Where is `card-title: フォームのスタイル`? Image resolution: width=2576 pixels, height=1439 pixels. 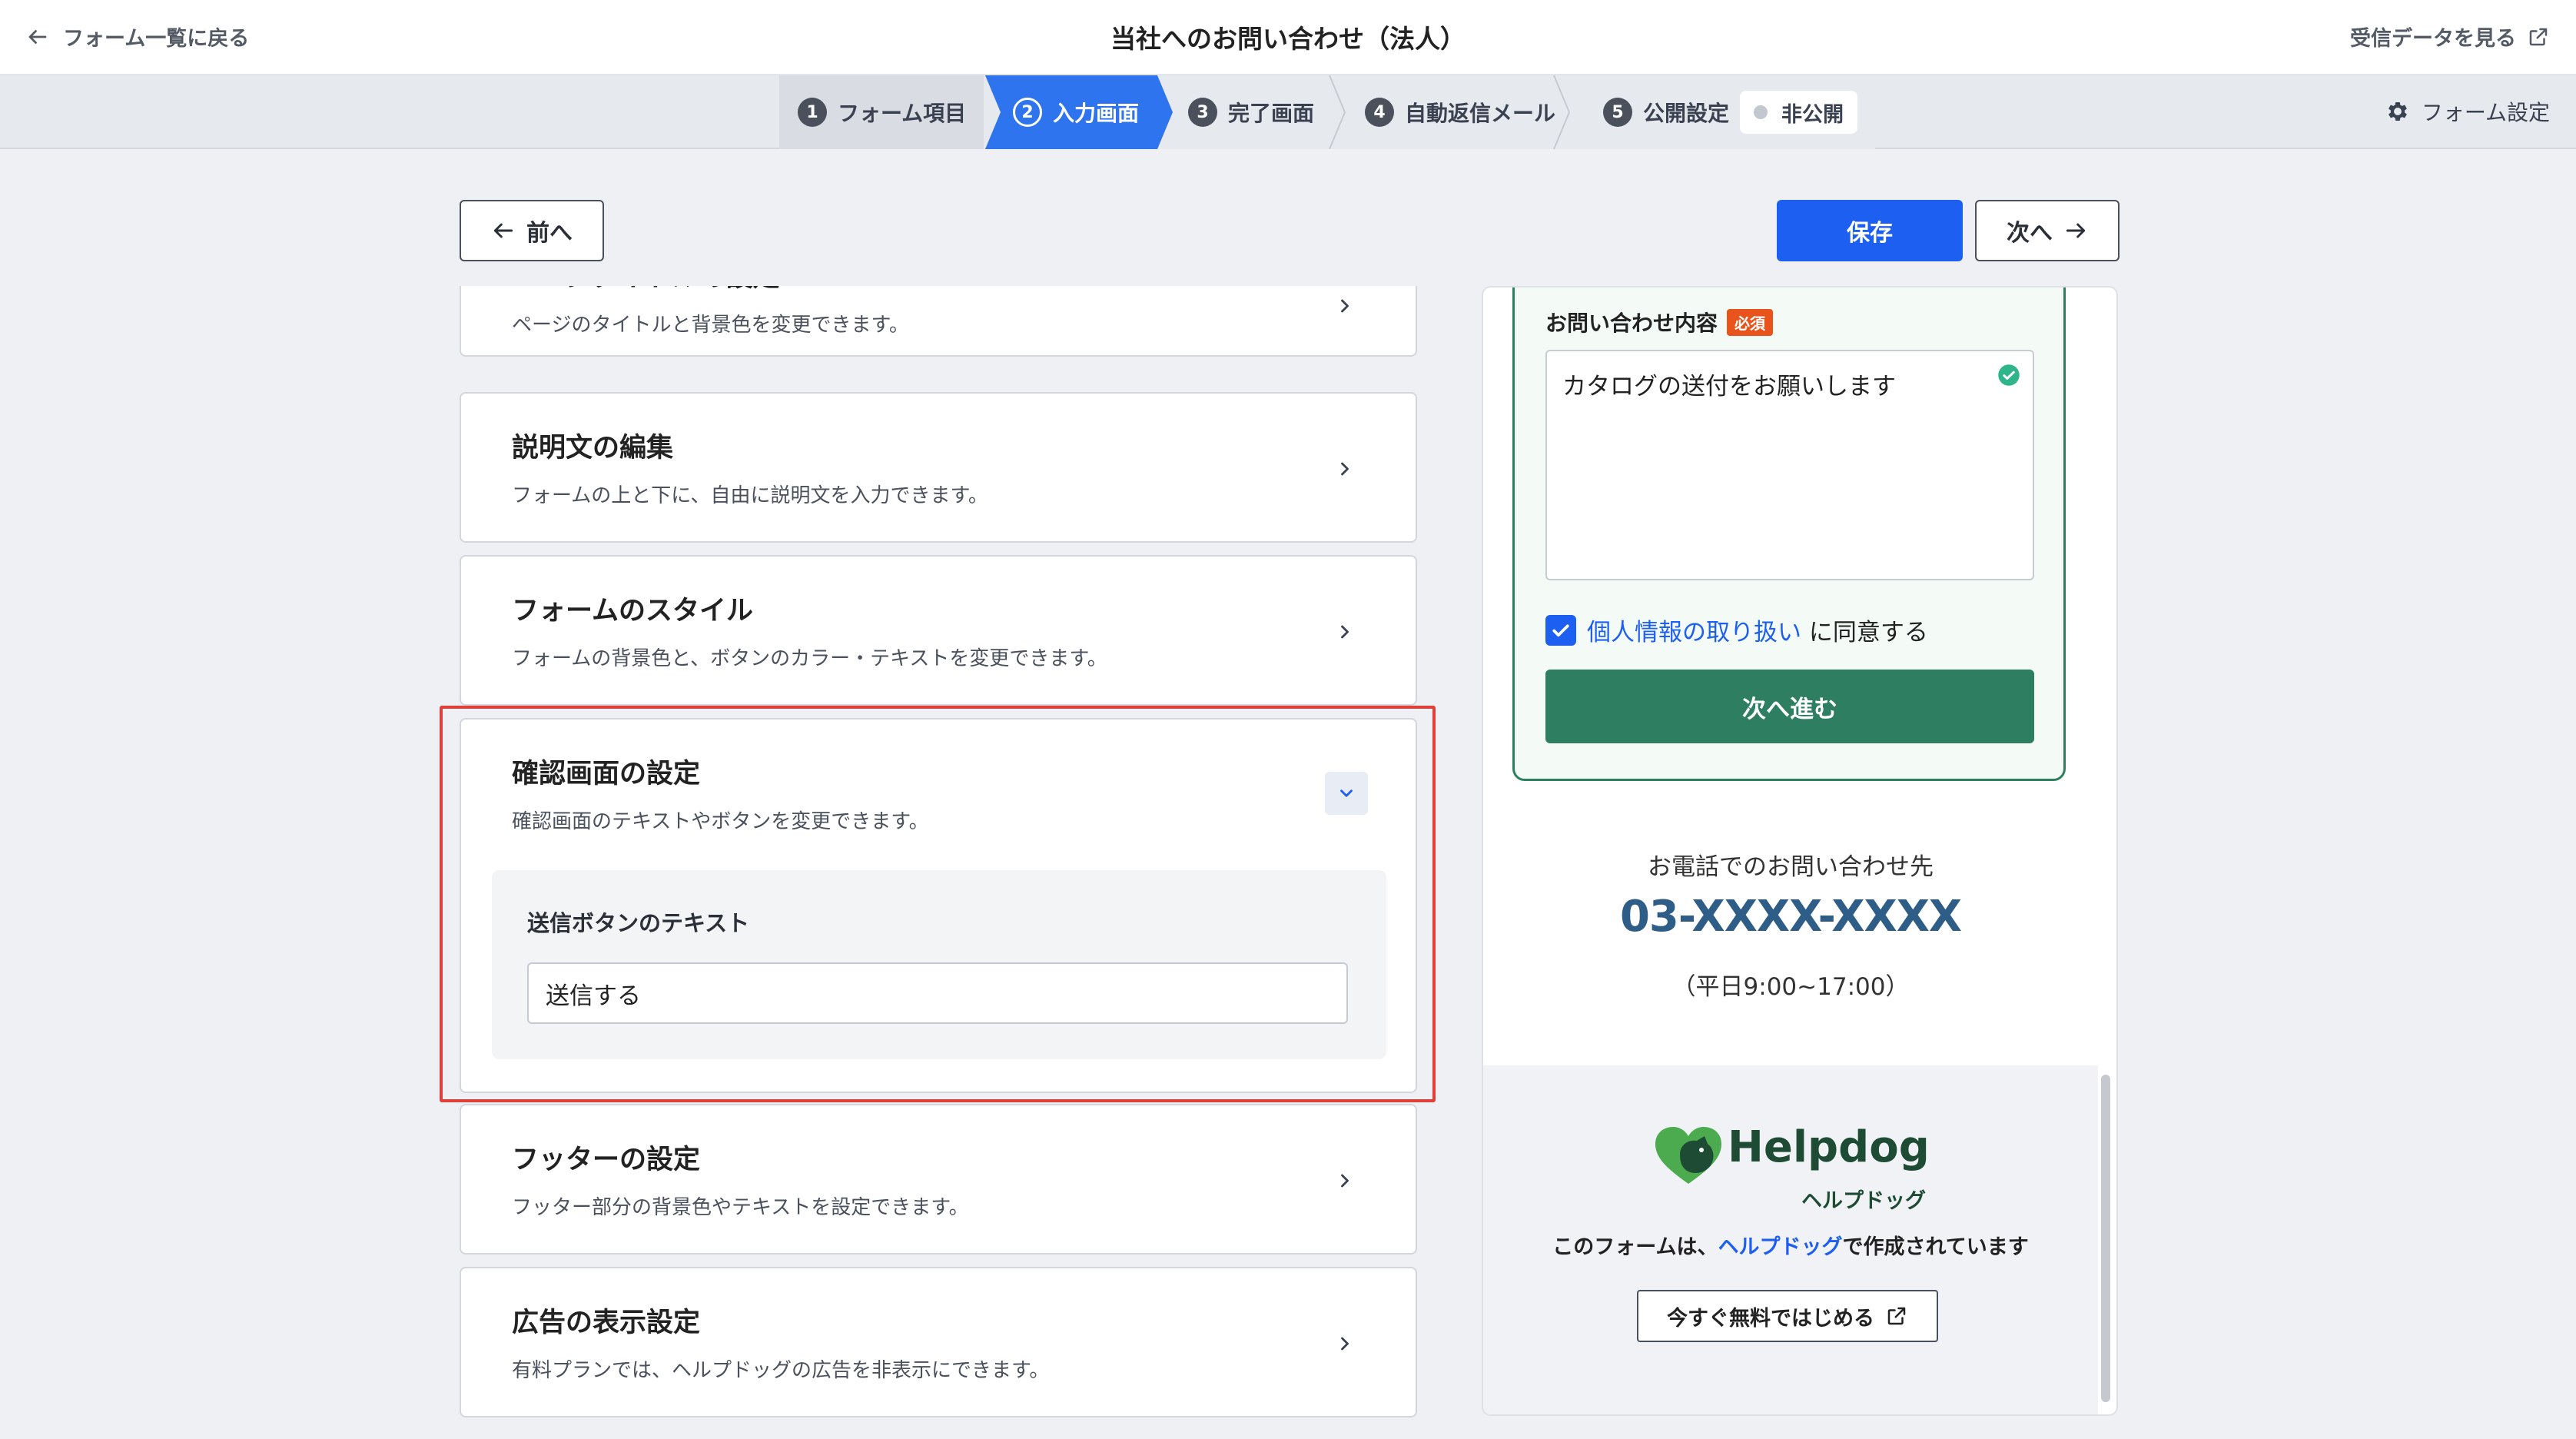
card-title: フォームのスタイル is located at coordinates (632, 611).